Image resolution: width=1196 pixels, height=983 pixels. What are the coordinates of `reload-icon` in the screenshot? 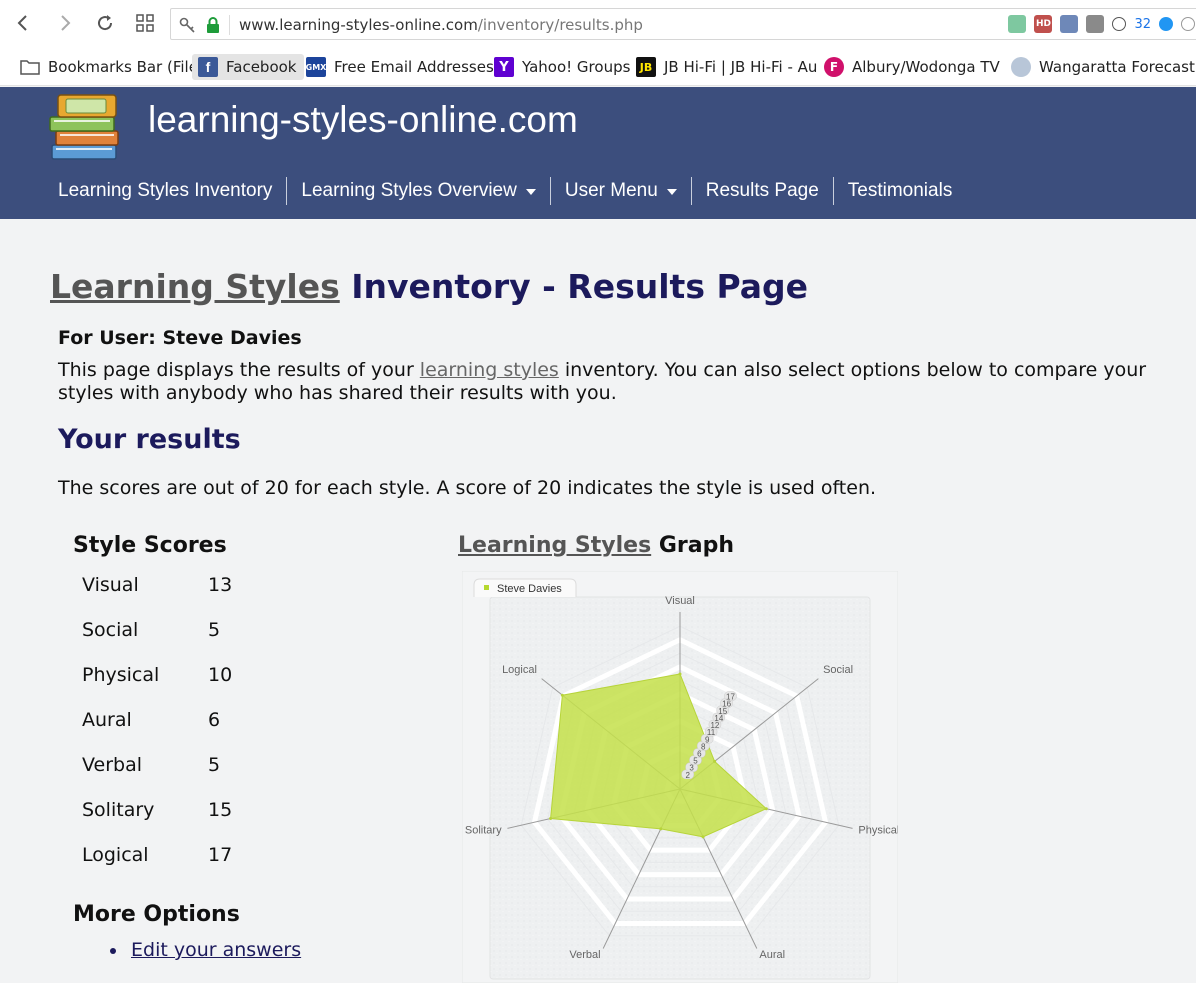 It's located at (105, 23).